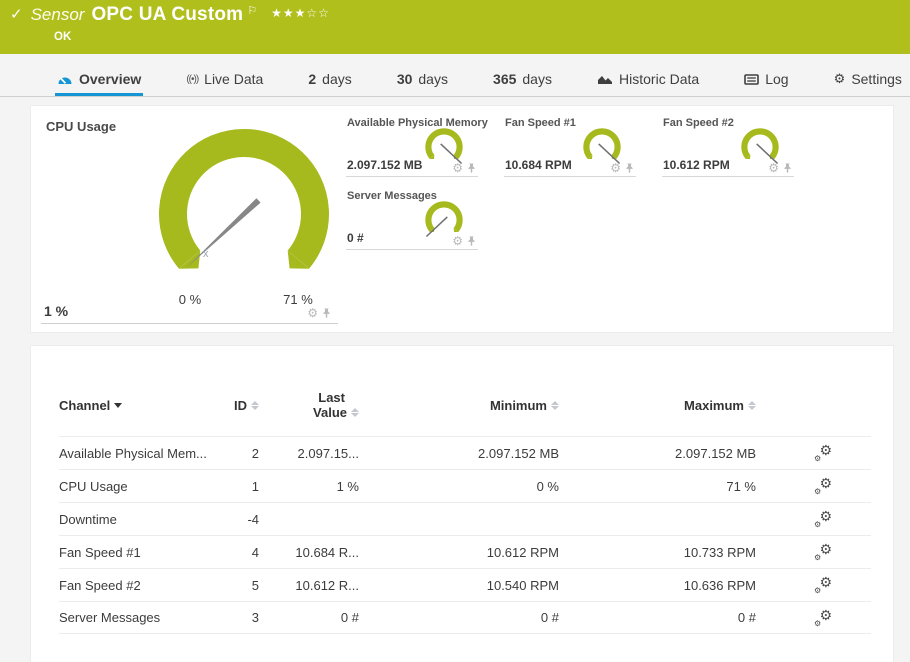 The image size is (910, 662). I want to click on tab-log: Log, so click(766, 79).